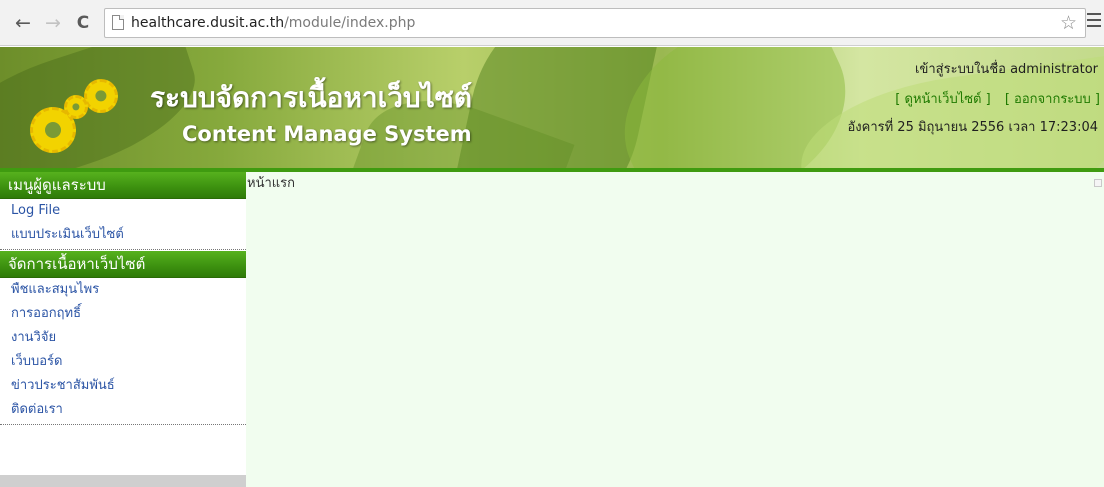 This screenshot has height=487, width=1104. Describe the element at coordinates (942, 99) in the screenshot. I see `view-site-link: [ ดูหน้าเว็บไซต์ ]` at that location.